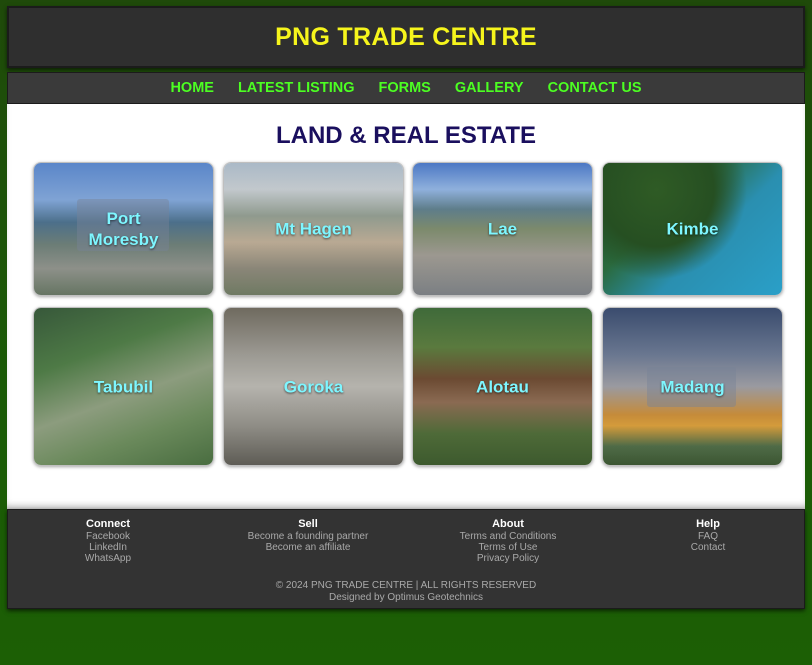  I want to click on footer-link-terms-conditions: Terms and Conditions, so click(508, 536).